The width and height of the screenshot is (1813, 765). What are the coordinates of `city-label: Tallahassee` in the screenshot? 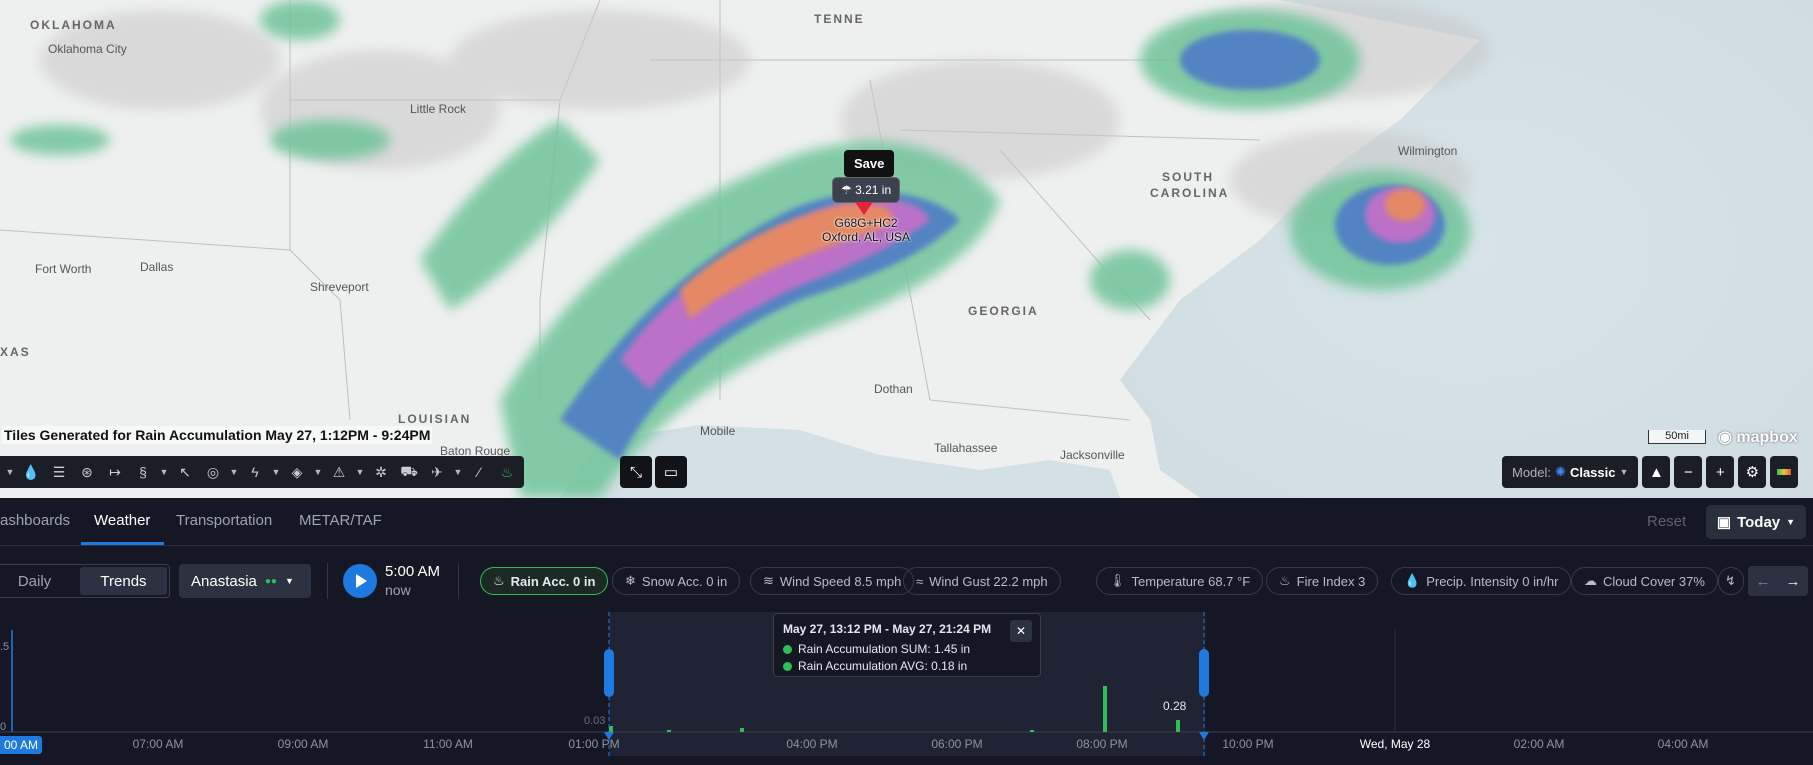 It's located at (966, 448).